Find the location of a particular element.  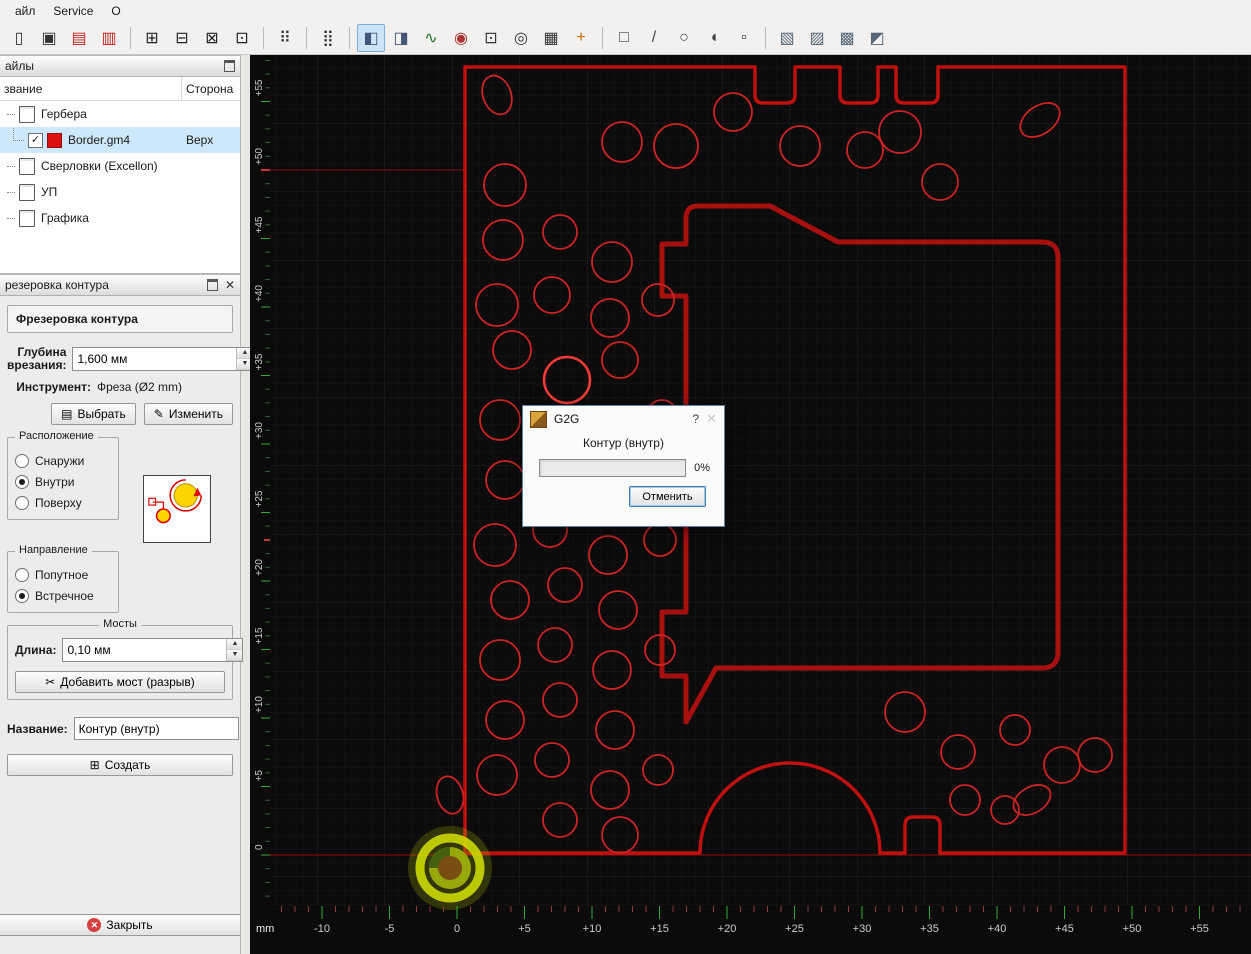

location-groupbox: Расположение Снаружи Внутри Поверху is located at coordinates (63, 475).